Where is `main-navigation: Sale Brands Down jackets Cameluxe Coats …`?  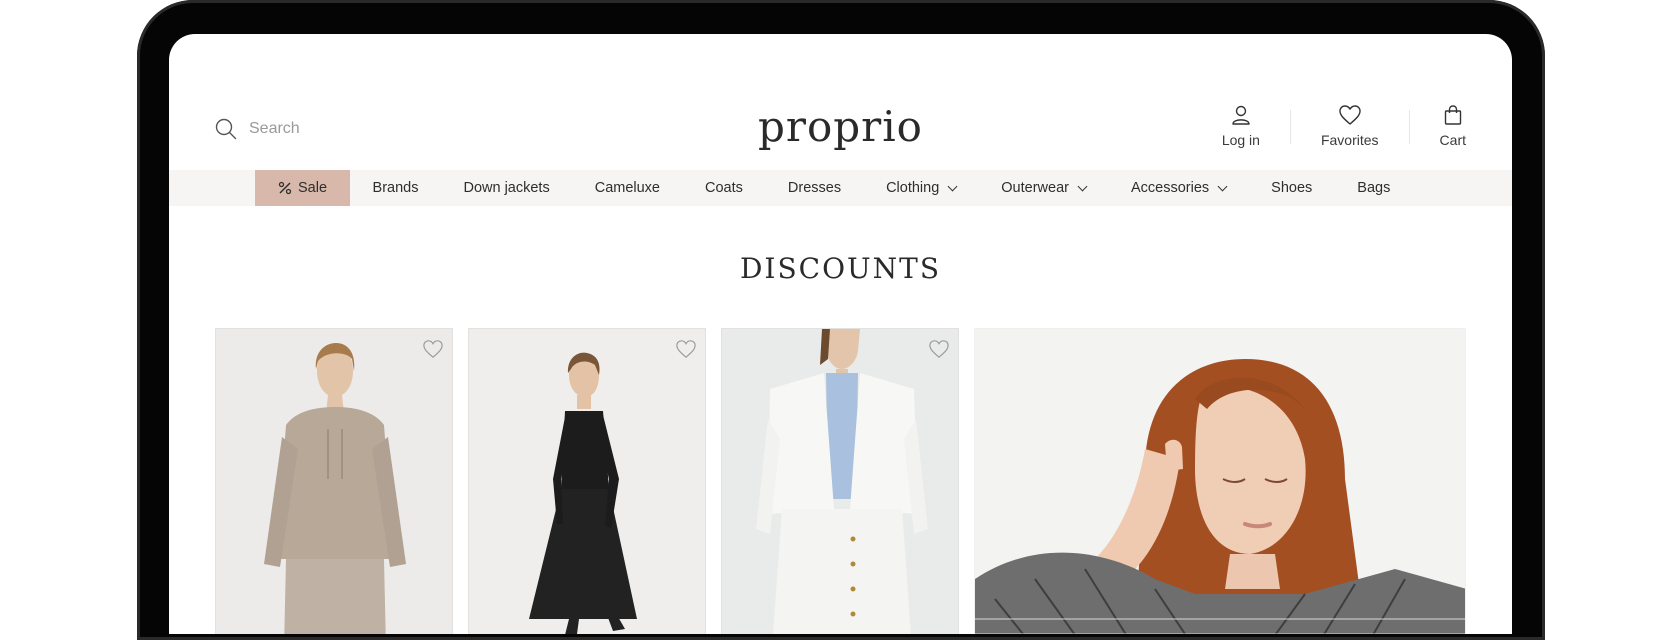
main-navigation: Sale Brands Down jackets Cameluxe Coats … is located at coordinates (840, 188).